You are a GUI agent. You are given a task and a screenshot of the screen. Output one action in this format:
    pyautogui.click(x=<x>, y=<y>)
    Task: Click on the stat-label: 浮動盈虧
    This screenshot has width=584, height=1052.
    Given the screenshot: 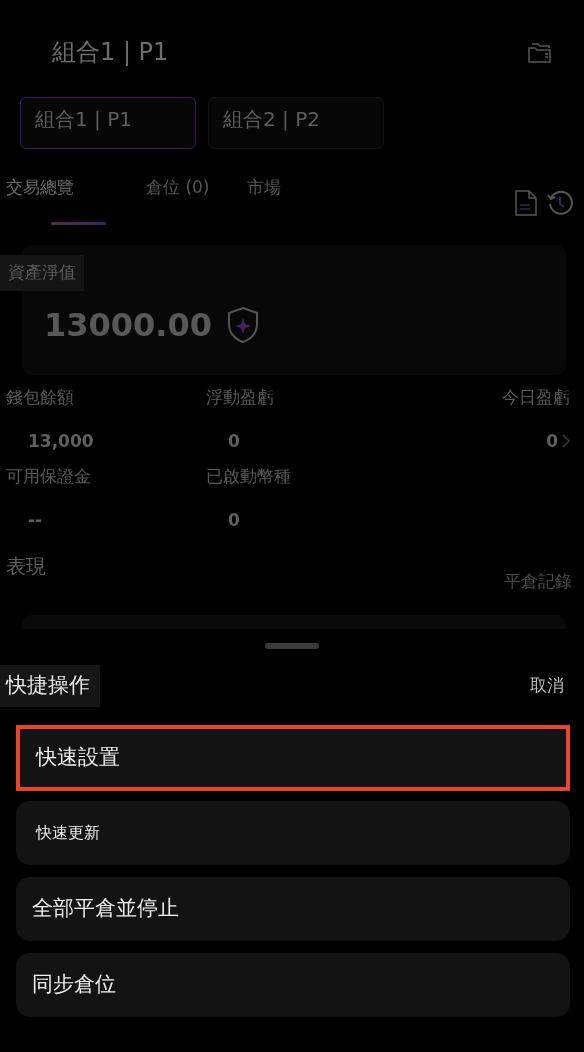 What is the action you would take?
    pyautogui.click(x=240, y=397)
    